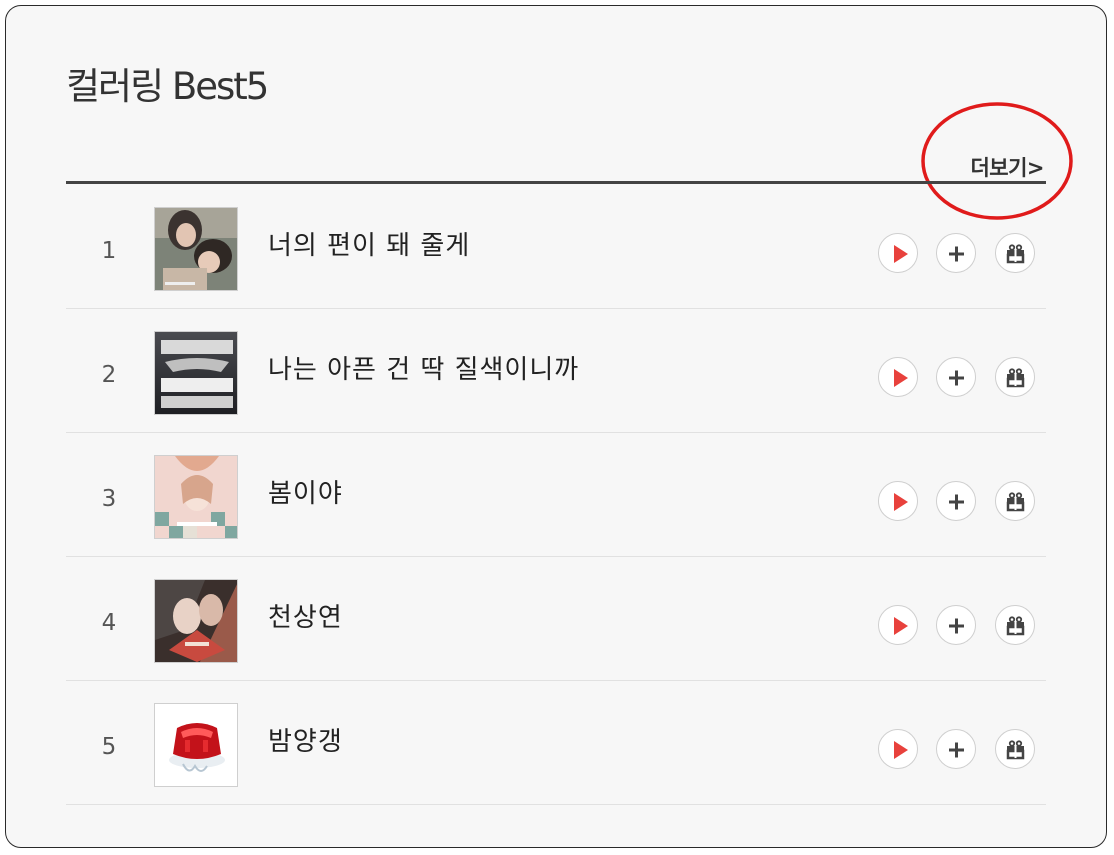  I want to click on song-title: 너의 편이 돼 줄게, so click(369, 246).